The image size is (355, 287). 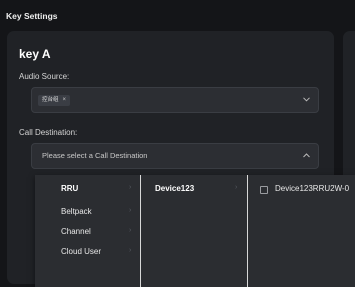 What do you see at coordinates (44, 76) in the screenshot?
I see `audio-source-label: Audio Source:` at bounding box center [44, 76].